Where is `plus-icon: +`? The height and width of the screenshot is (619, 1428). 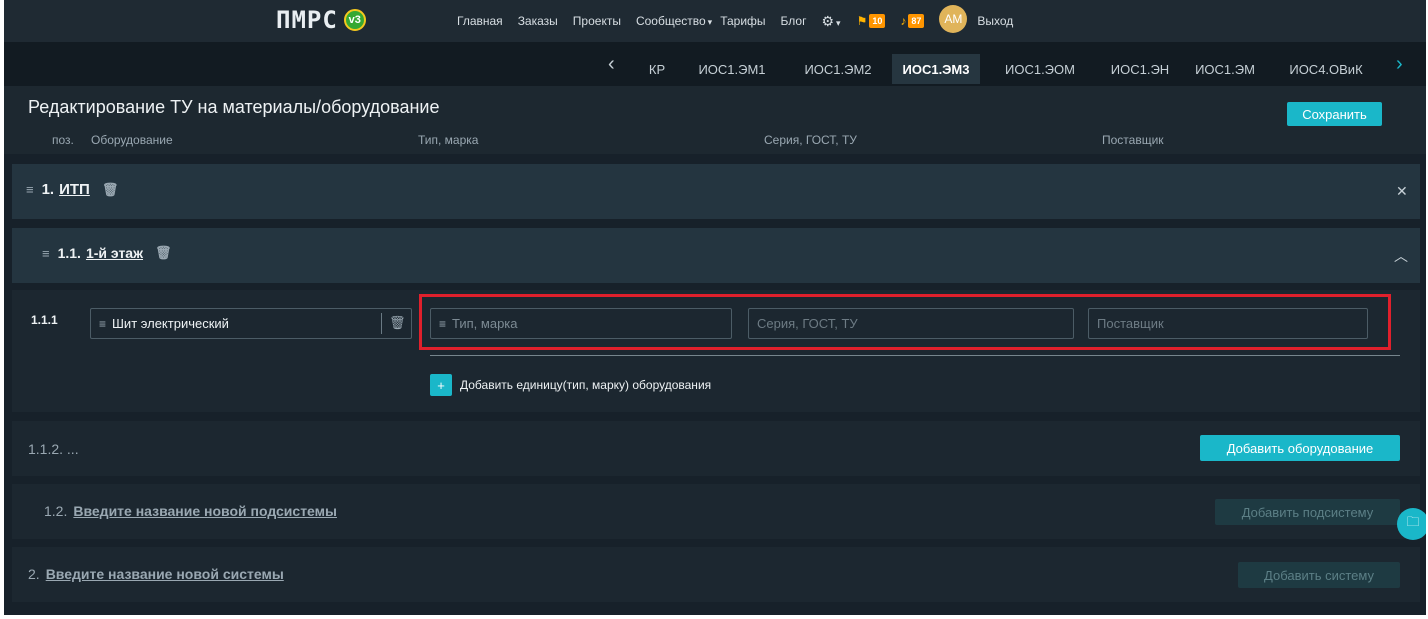
plus-icon: + is located at coordinates (441, 385).